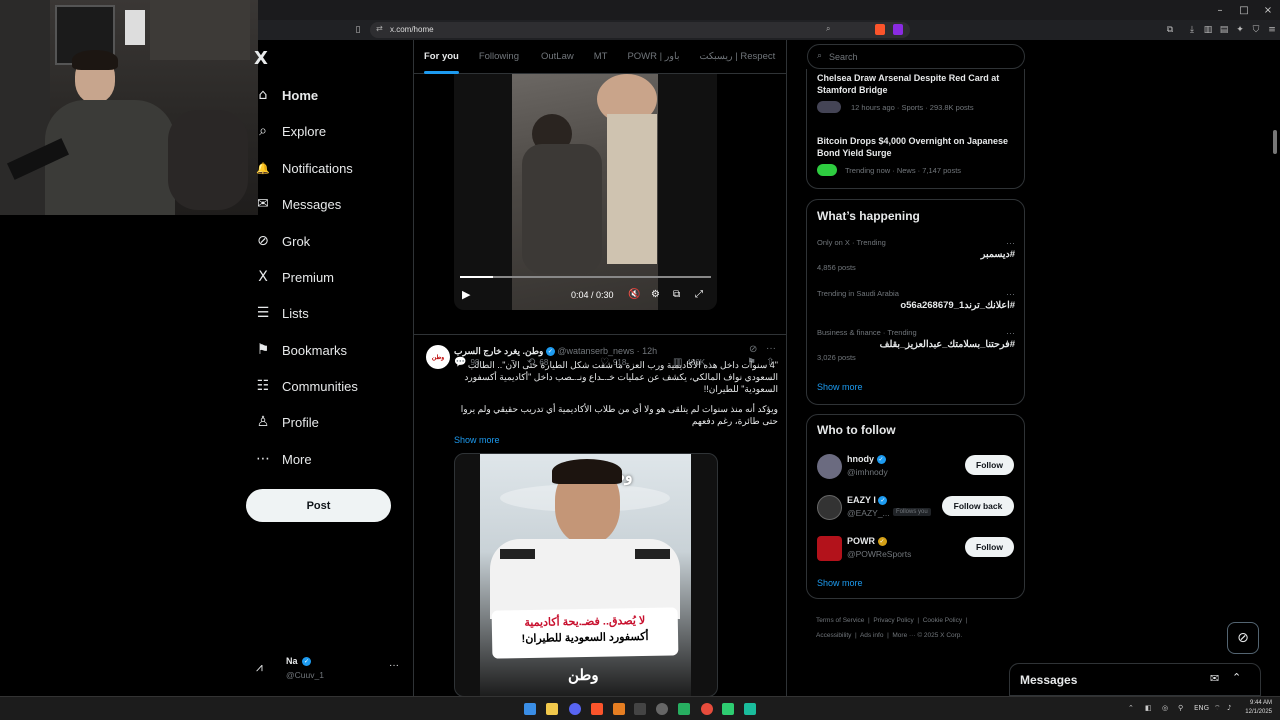 Image resolution: width=1280 pixels, height=720 pixels. I want to click on tab-respect: ريسبكت | Respect, so click(737, 57).